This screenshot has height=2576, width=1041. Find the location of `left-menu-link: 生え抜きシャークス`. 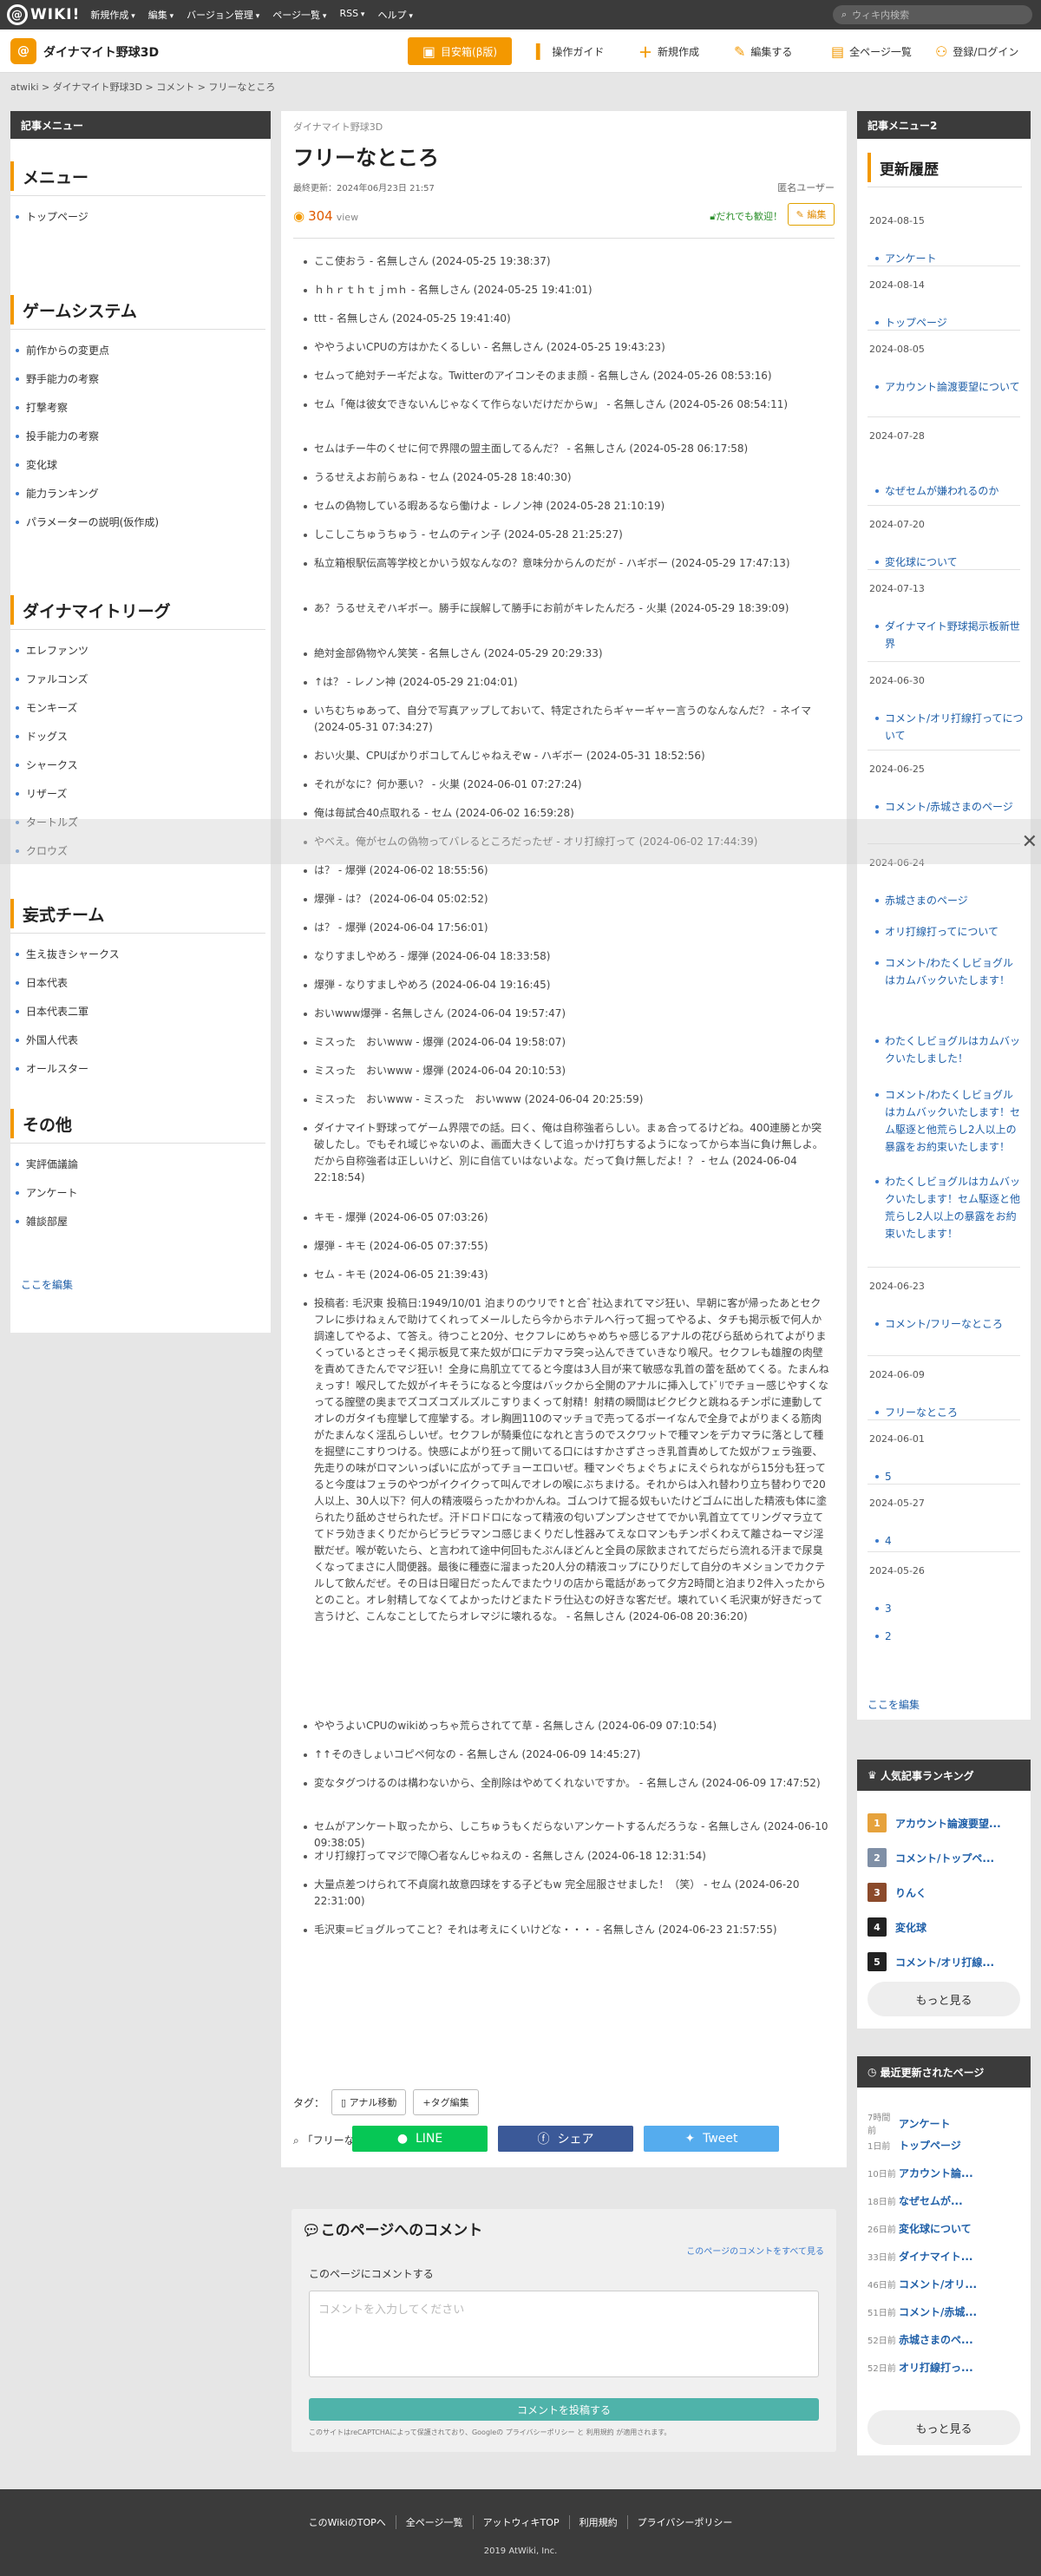

left-menu-link: 生え抜きシャークス is located at coordinates (140, 960).